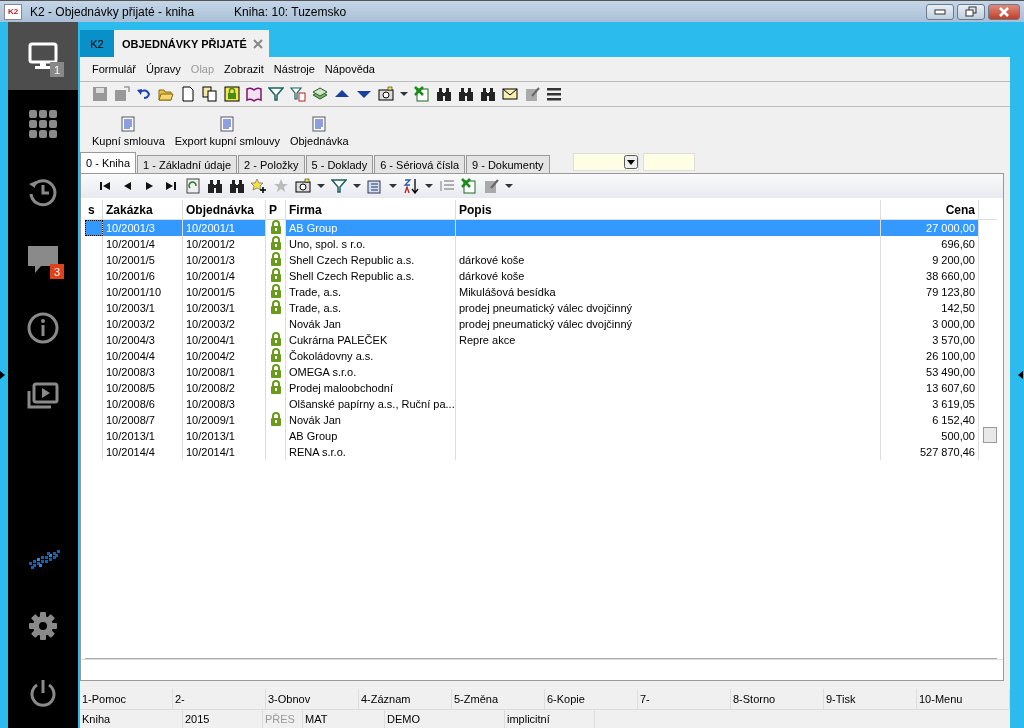 Image resolution: width=1024 pixels, height=728 pixels. Describe the element at coordinates (144, 94) in the screenshot. I see `undo-icon` at that location.